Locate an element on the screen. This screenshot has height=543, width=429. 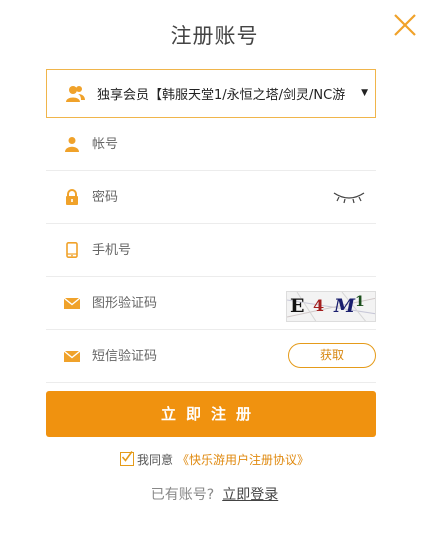
close-icon is located at coordinates (405, 25).